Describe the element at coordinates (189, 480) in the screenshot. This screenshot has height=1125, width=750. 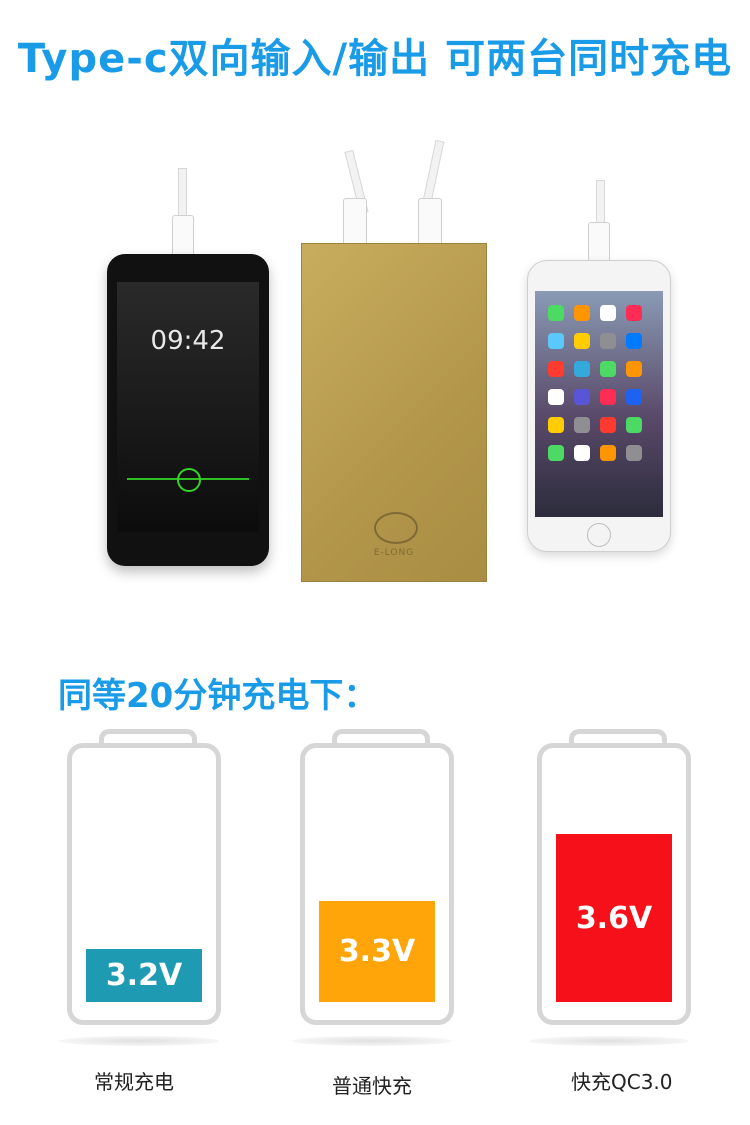
I see `unlock-ring` at that location.